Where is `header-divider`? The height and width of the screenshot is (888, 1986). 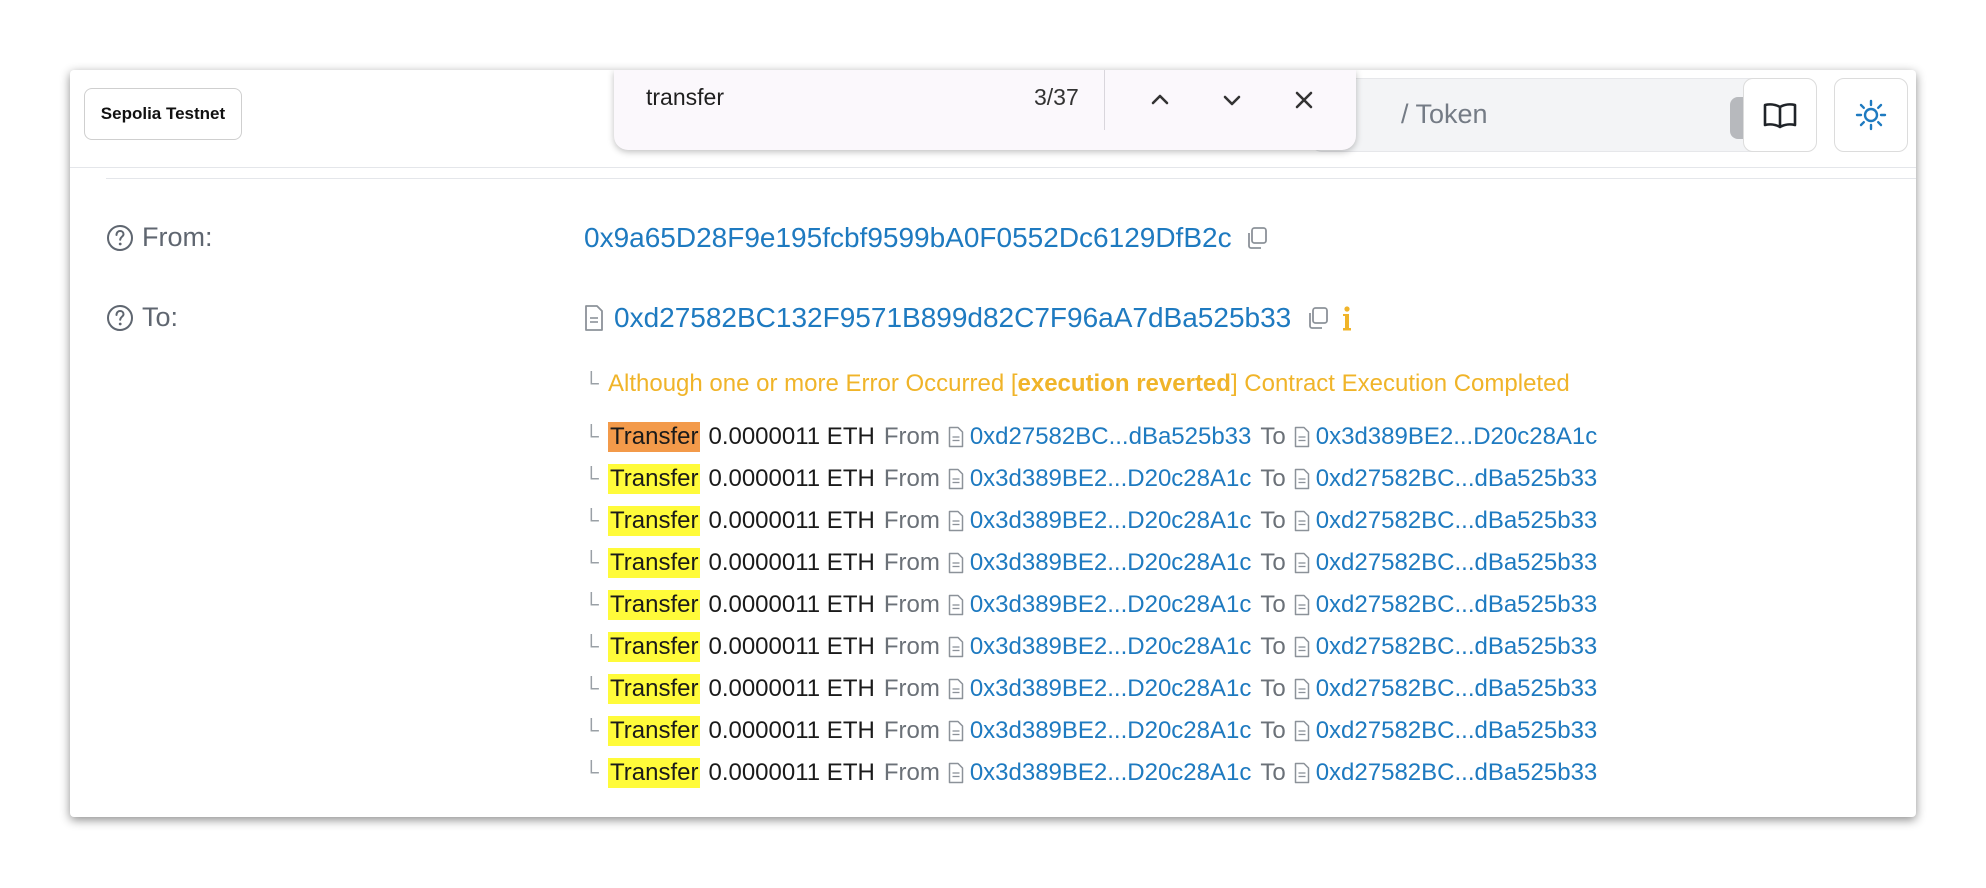
header-divider is located at coordinates (993, 167).